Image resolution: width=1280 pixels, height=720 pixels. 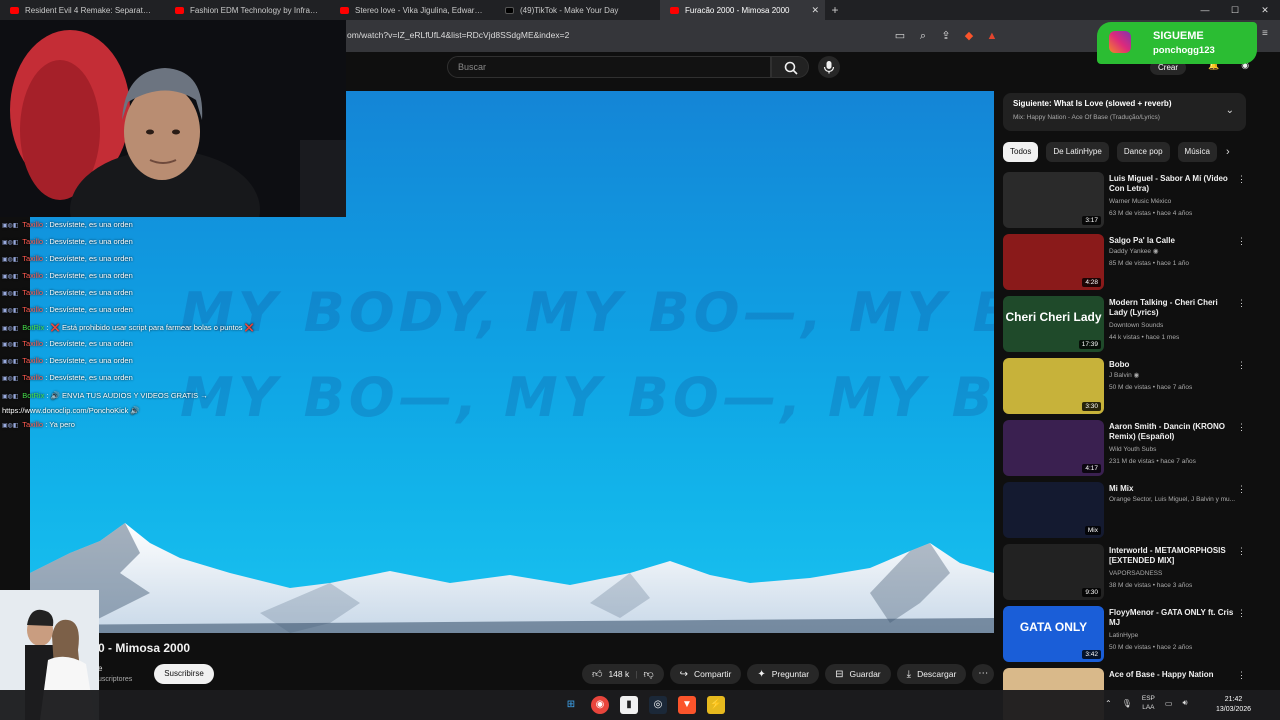 What do you see at coordinates (705, 674) in the screenshot?
I see `share-button: ↪ Compartir` at bounding box center [705, 674].